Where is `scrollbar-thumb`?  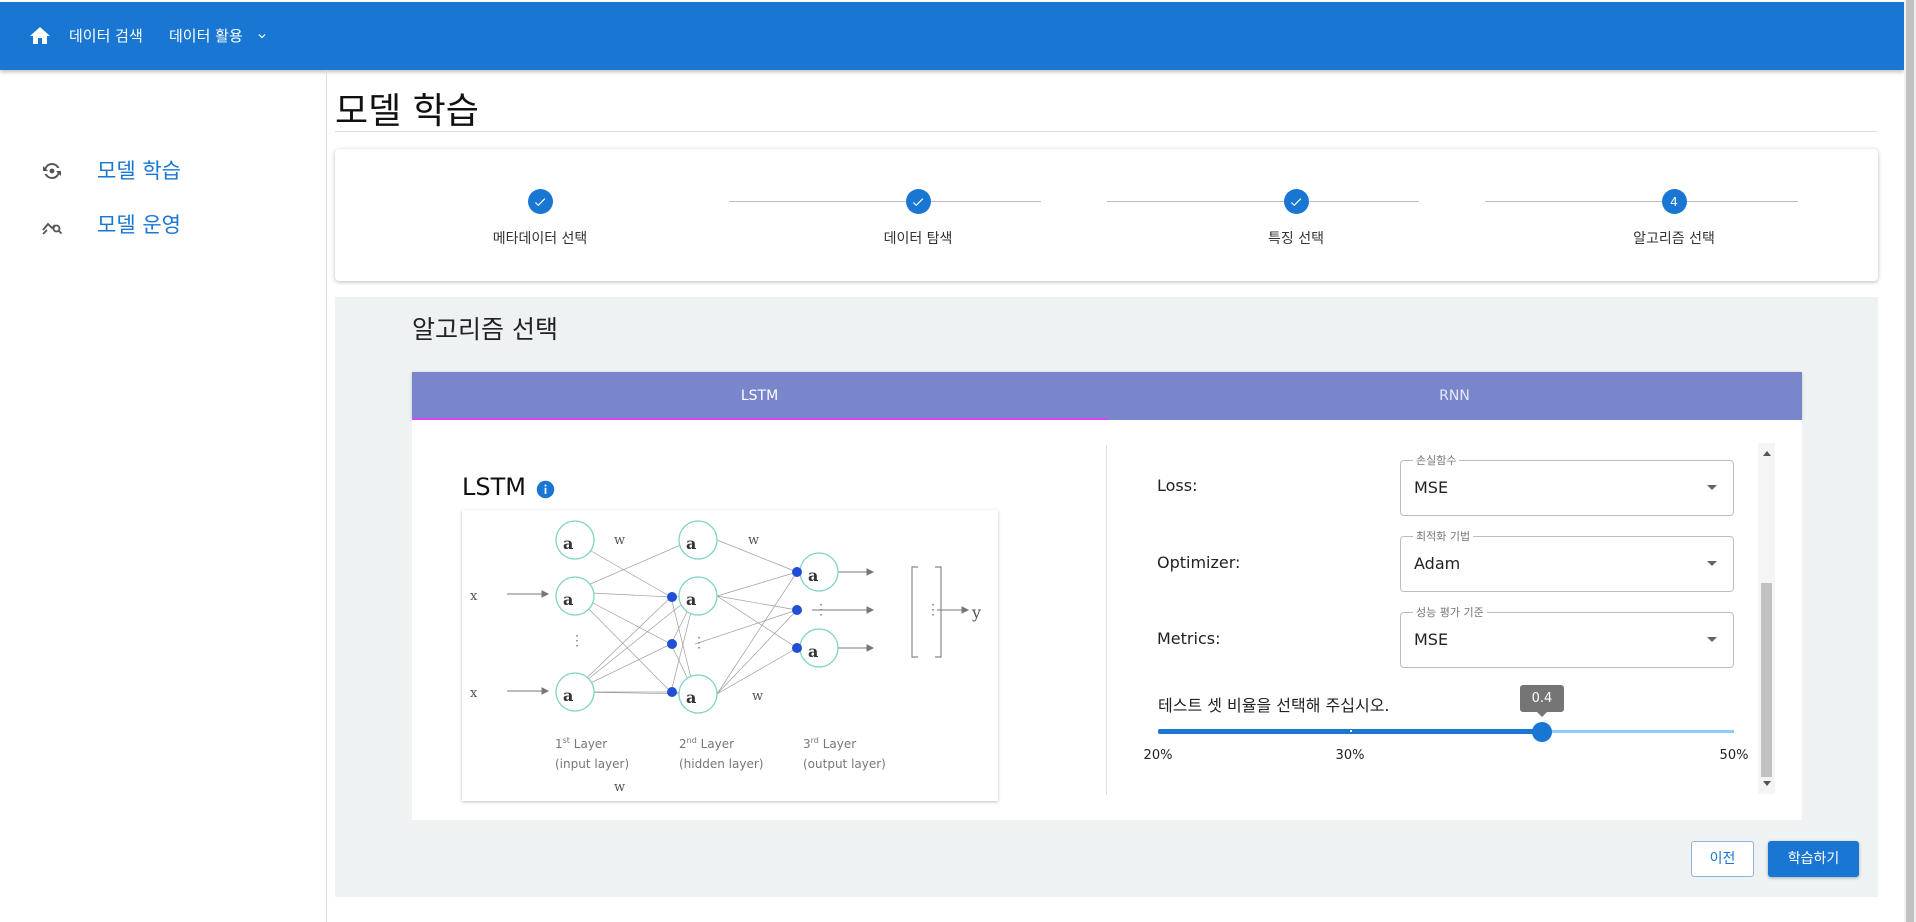 scrollbar-thumb is located at coordinates (1766, 680).